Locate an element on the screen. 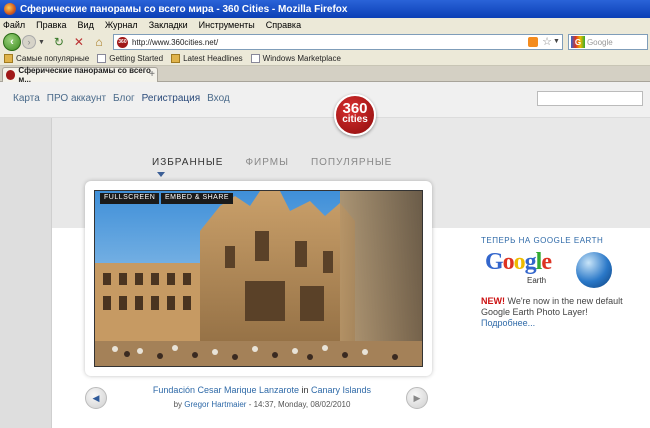 This screenshot has width=650, height=428. google-earth-sub: Earth is located at coordinates (537, 280).